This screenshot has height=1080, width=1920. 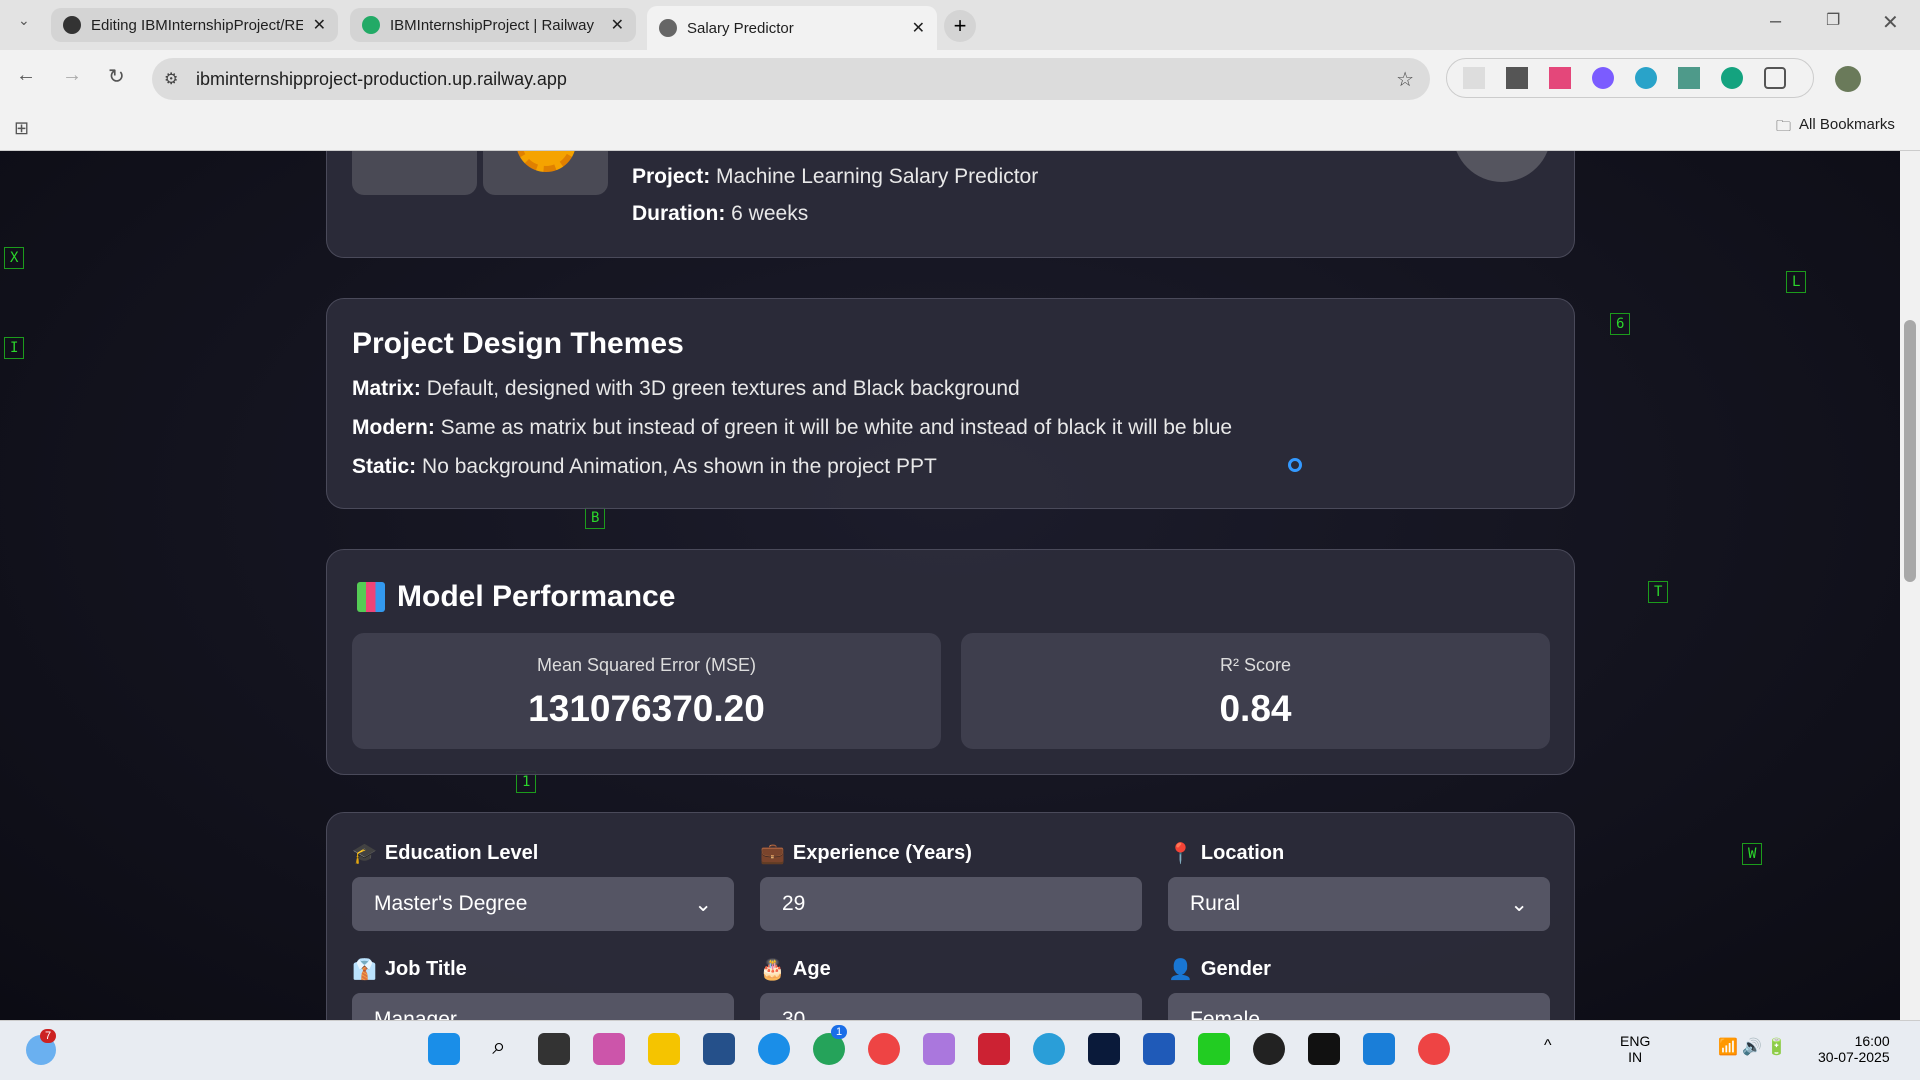 I want to click on wifi-volume-battery-icon: 📶 🔊 🔋, so click(x=1752, y=1047).